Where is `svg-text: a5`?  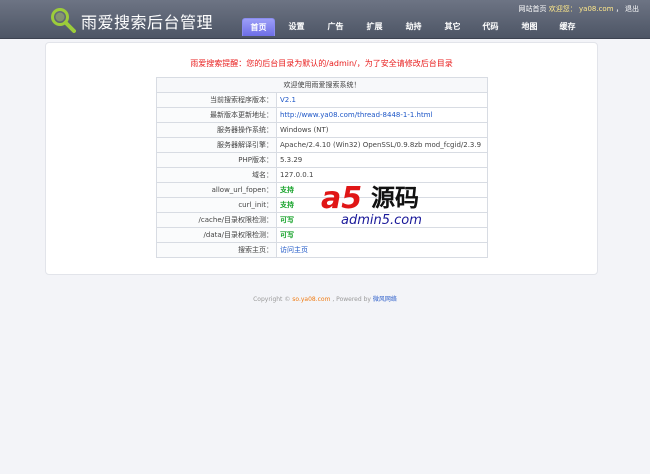 svg-text: a5 is located at coordinates (341, 198).